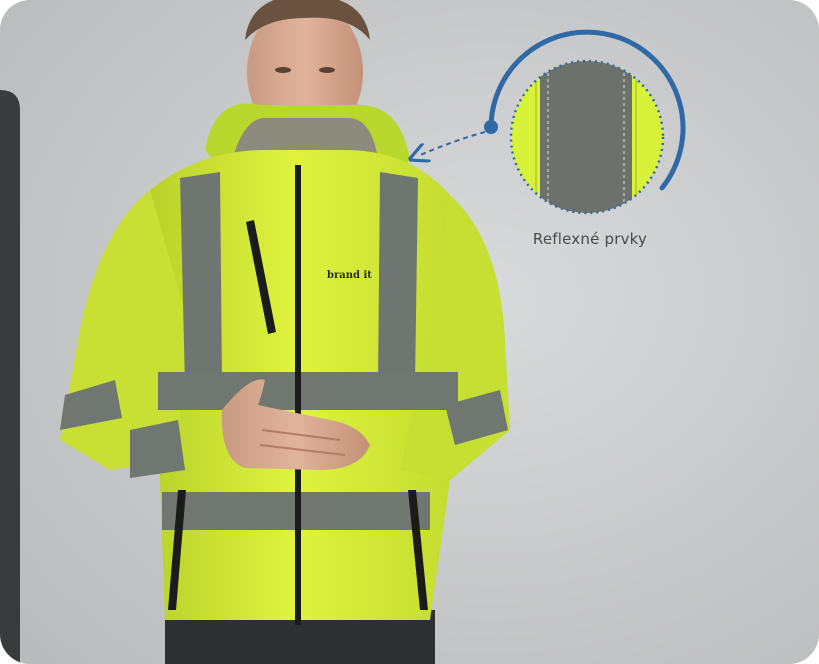 This screenshot has width=819, height=664. Describe the element at coordinates (201, 278) in the screenshot. I see `left-vertical-reflective-strip` at that location.